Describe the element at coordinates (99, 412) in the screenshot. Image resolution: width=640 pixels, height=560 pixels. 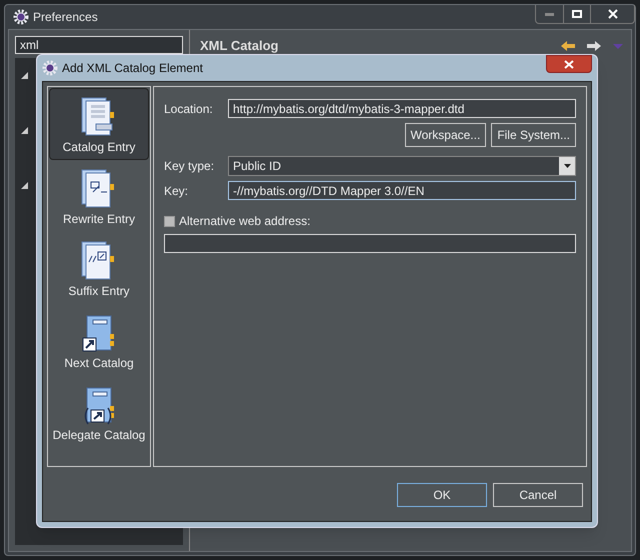
I see `entry-type-item: Delegate Catalog` at that location.